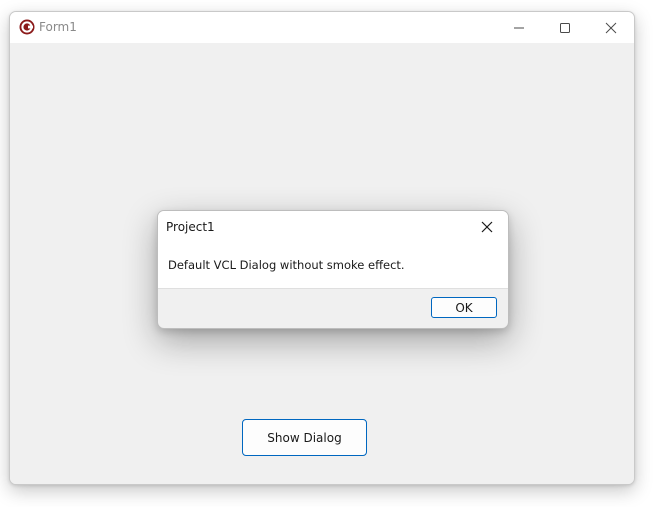  I want to click on show-dialog-button: Show Dialog, so click(304, 437).